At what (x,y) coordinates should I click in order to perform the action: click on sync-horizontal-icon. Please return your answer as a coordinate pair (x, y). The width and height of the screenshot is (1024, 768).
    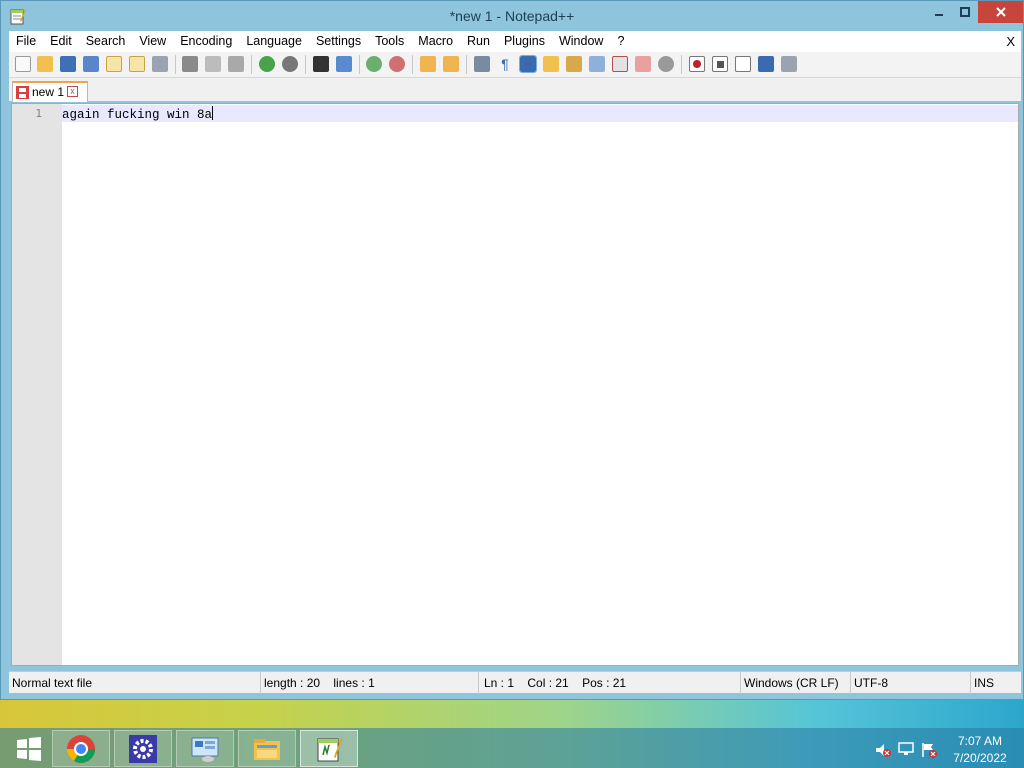
    Looking at the image, I should click on (451, 64).